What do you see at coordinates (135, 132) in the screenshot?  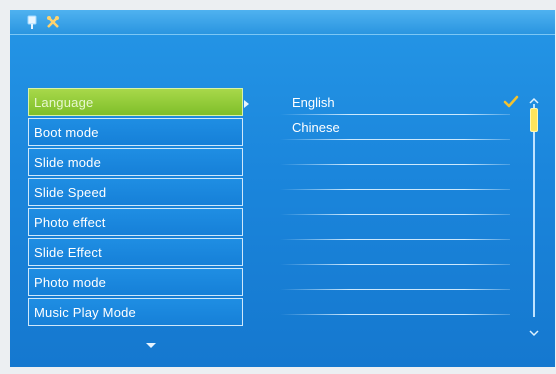 I see `menu-item-boot-mode: Boot mode` at bounding box center [135, 132].